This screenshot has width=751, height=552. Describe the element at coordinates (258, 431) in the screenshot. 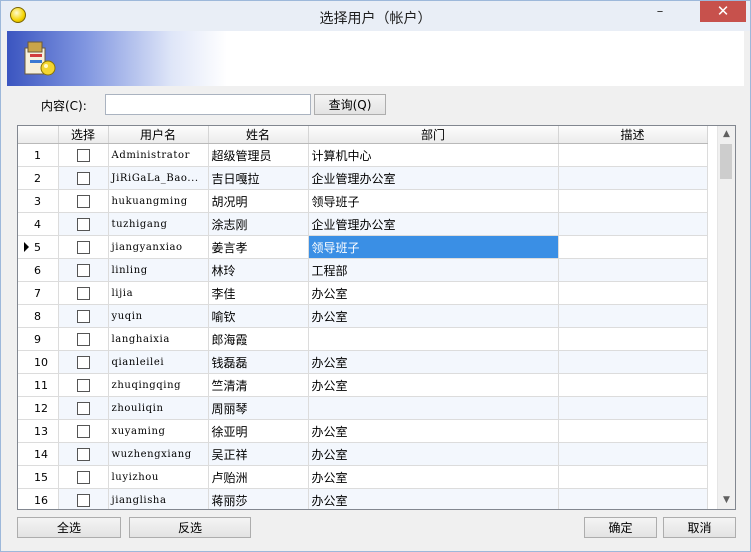

I see `name-cell: 徐亚明` at that location.